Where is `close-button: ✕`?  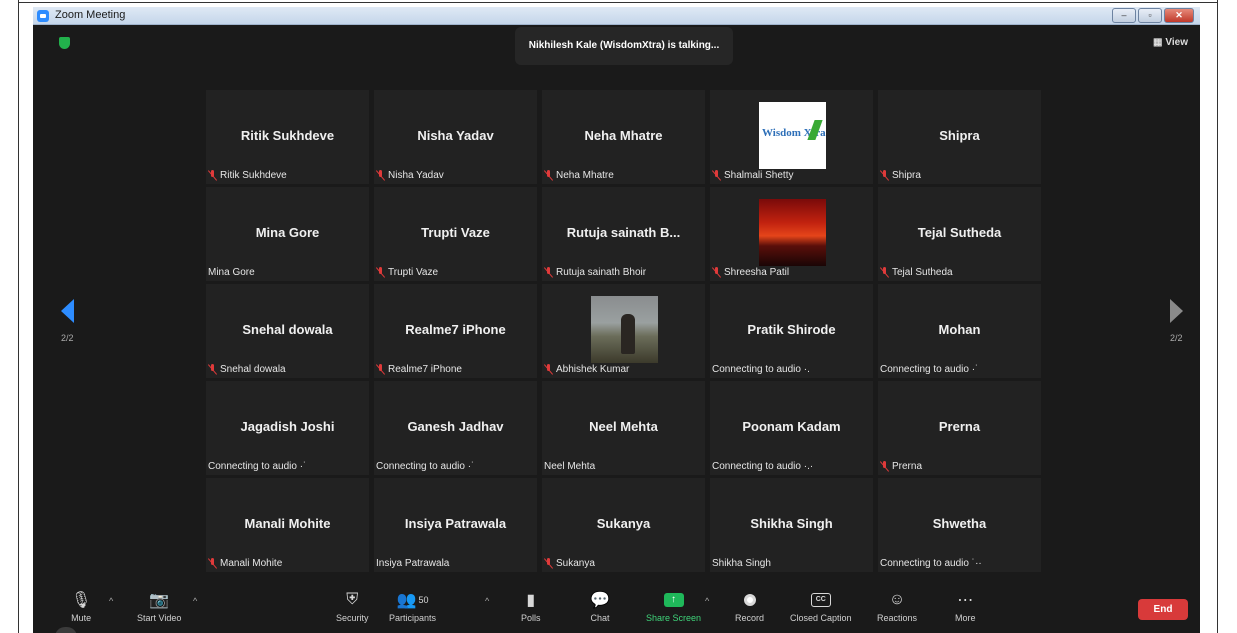
close-button: ✕ is located at coordinates (1179, 15).